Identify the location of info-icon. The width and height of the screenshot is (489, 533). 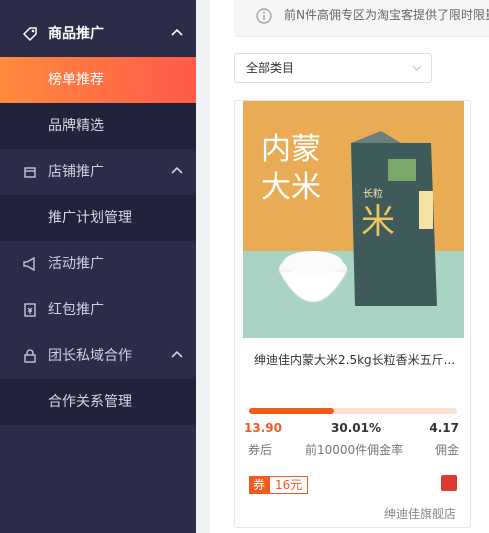
(264, 16).